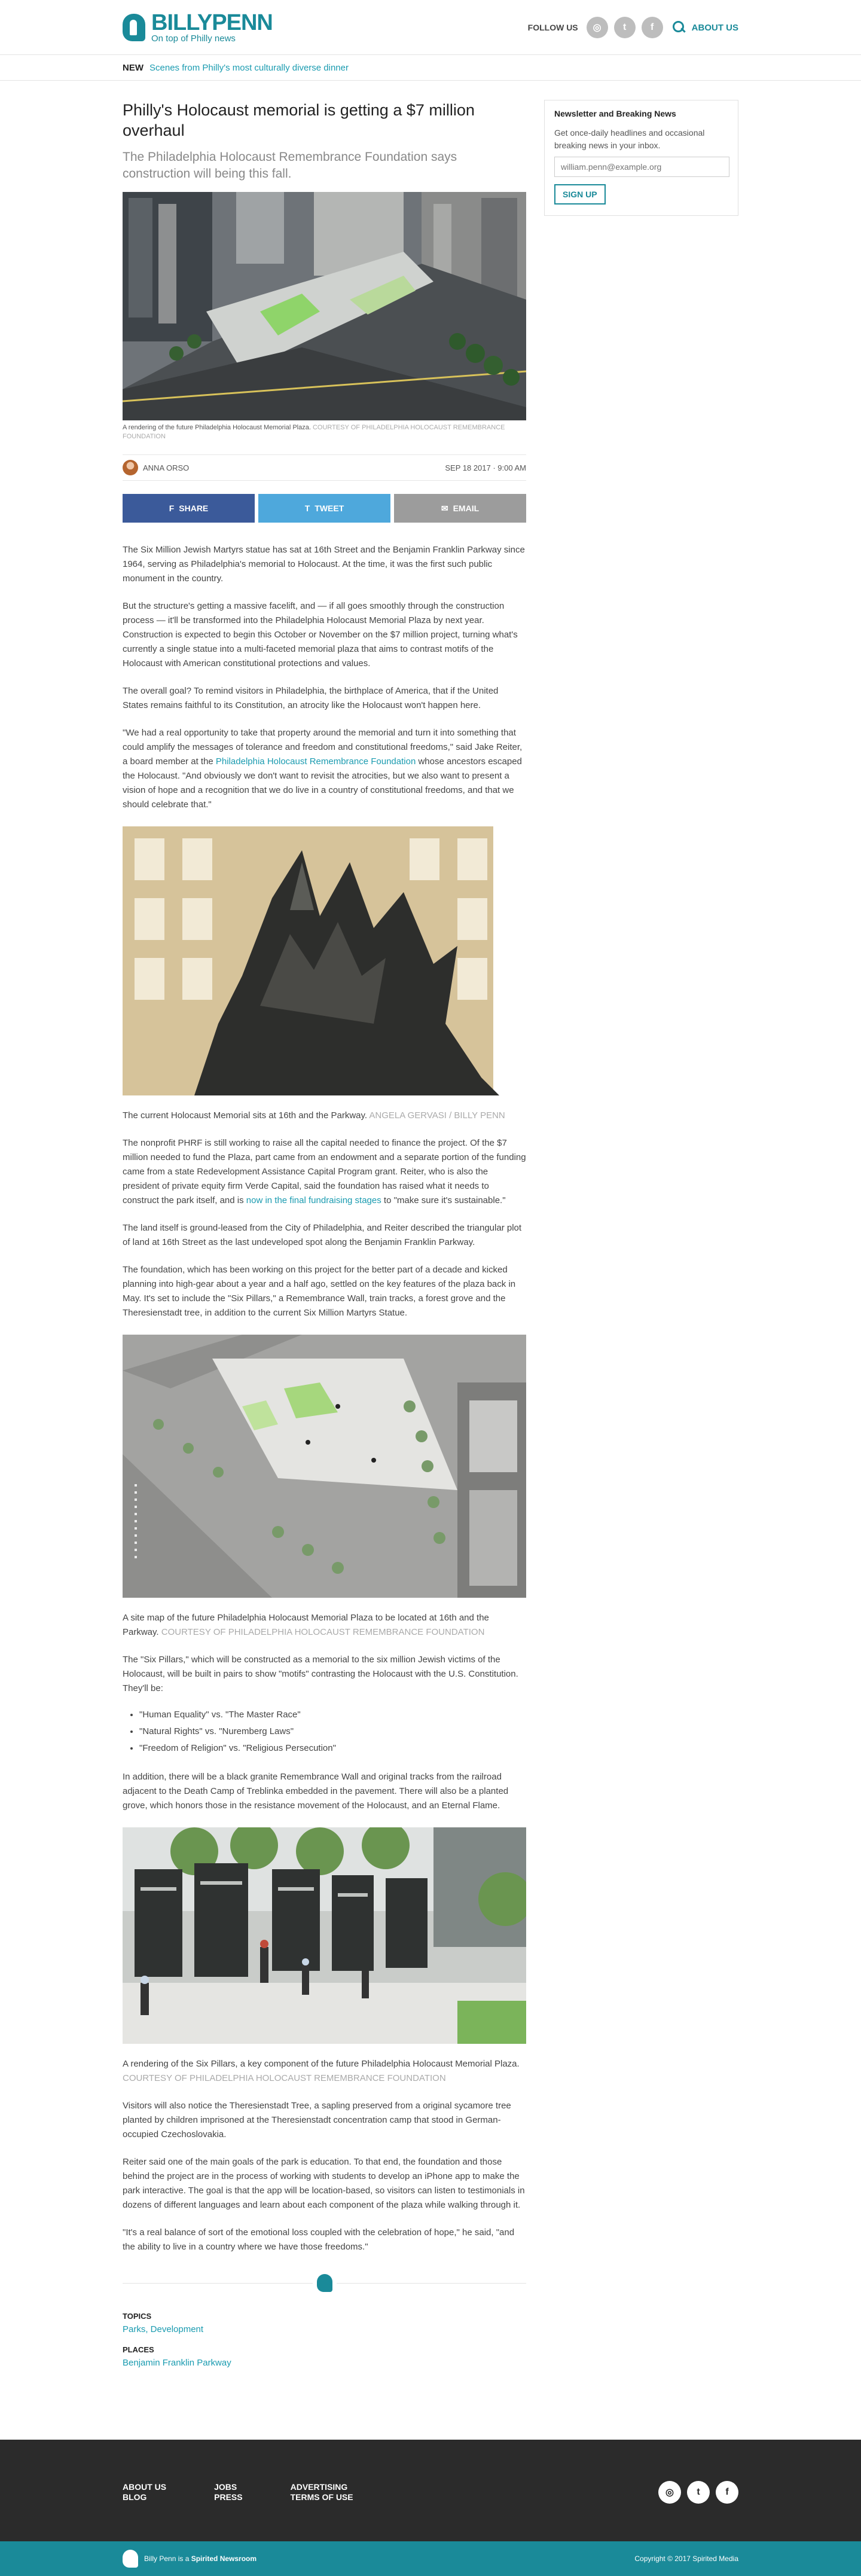 Image resolution: width=861 pixels, height=2576 pixels. What do you see at coordinates (133, 68) in the screenshot?
I see `news-label: NEW` at bounding box center [133, 68].